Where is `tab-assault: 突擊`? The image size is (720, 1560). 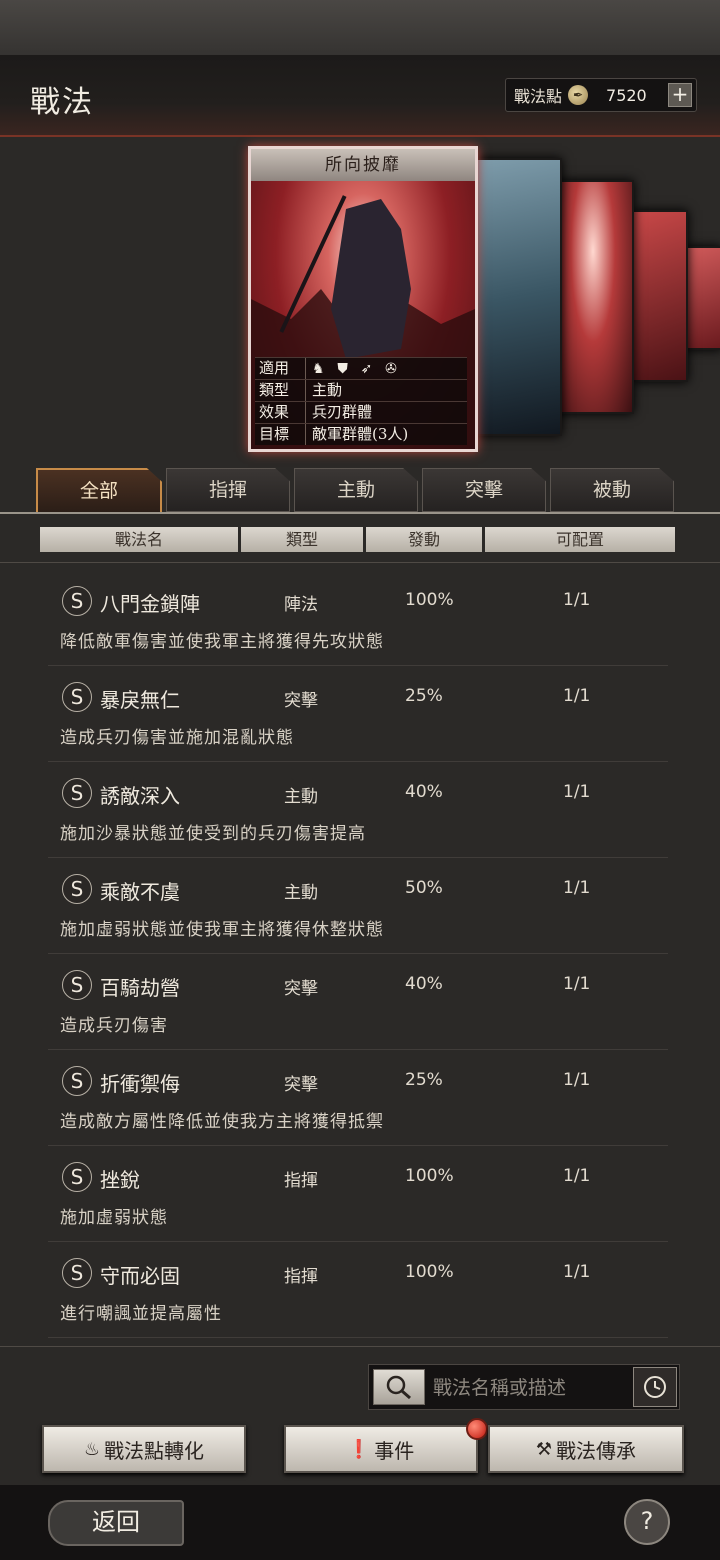
tab-assault: 突擊 is located at coordinates (484, 490).